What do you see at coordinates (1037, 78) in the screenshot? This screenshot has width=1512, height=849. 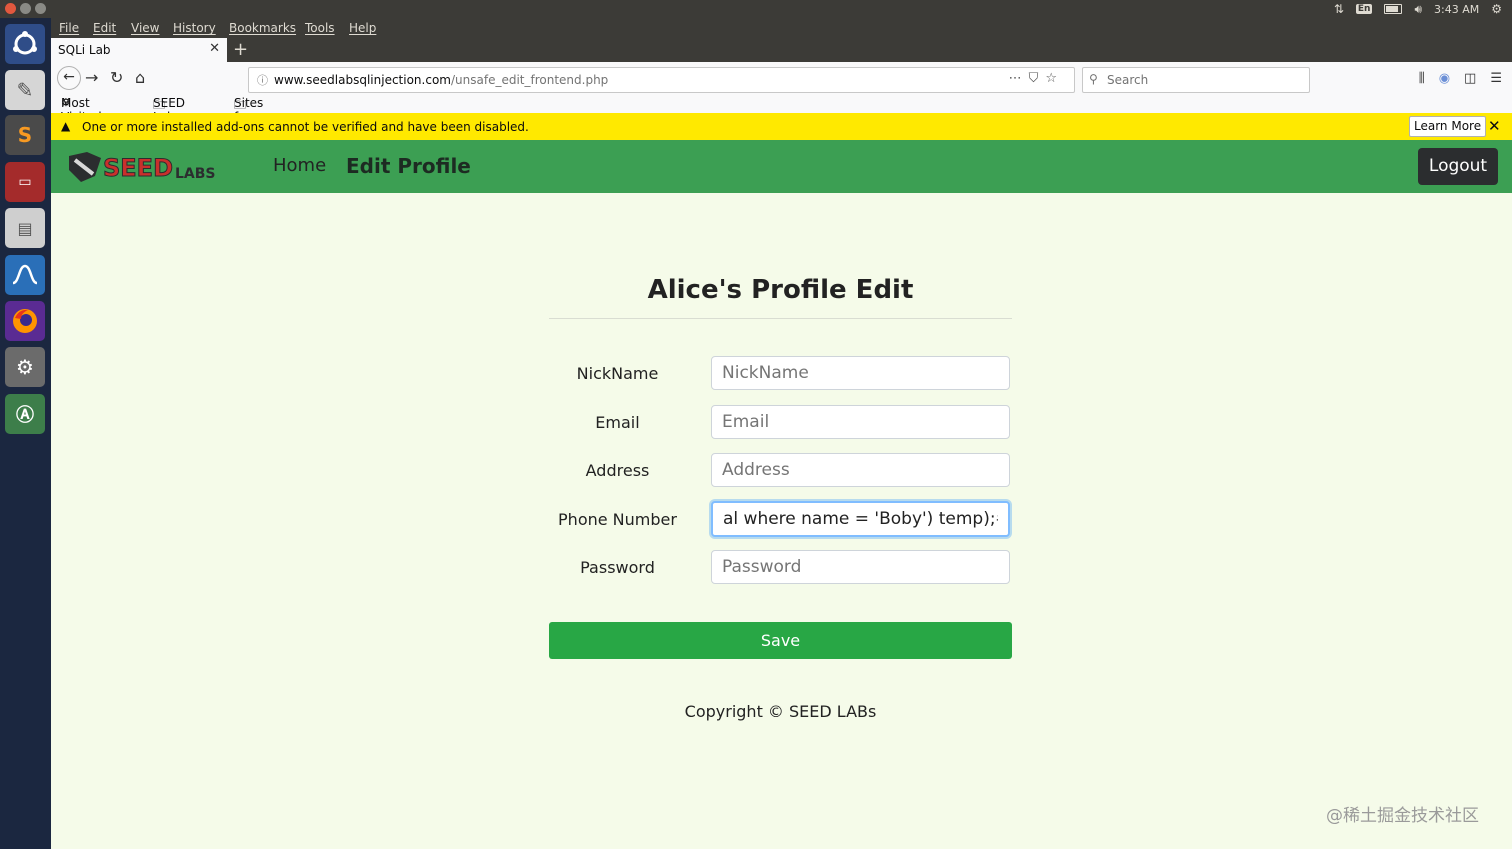 I see `pocket-icon: ⛉` at bounding box center [1037, 78].